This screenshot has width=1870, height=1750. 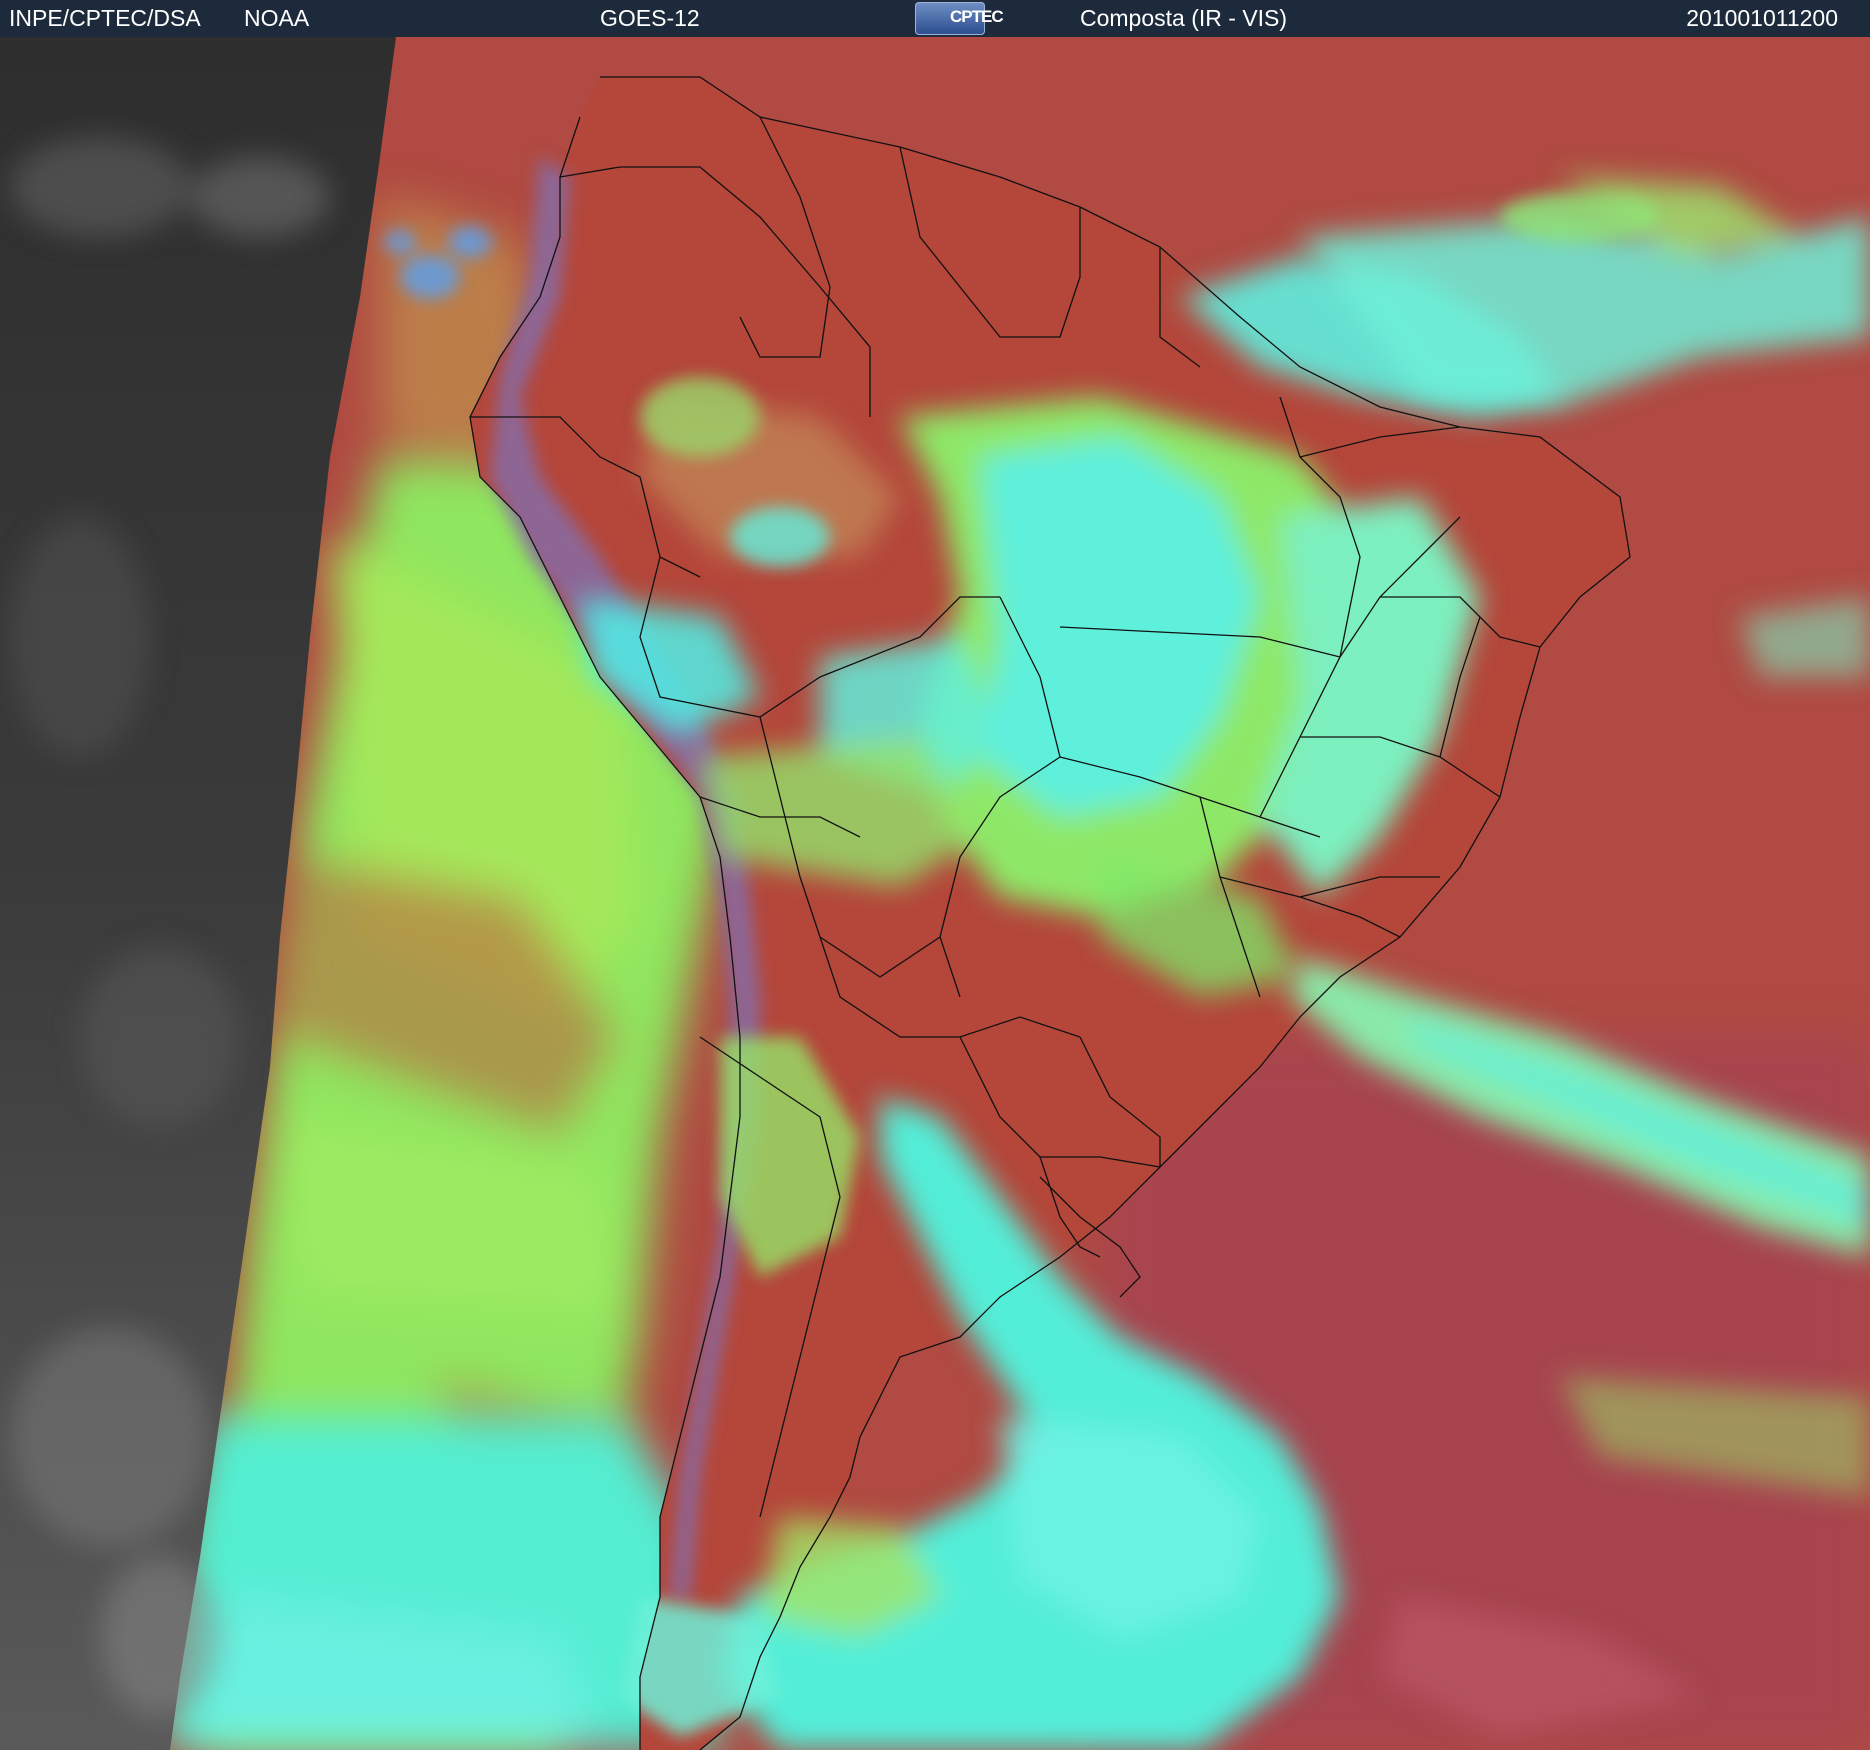 I want to click on satellite-label: GOES-12, so click(x=650, y=18).